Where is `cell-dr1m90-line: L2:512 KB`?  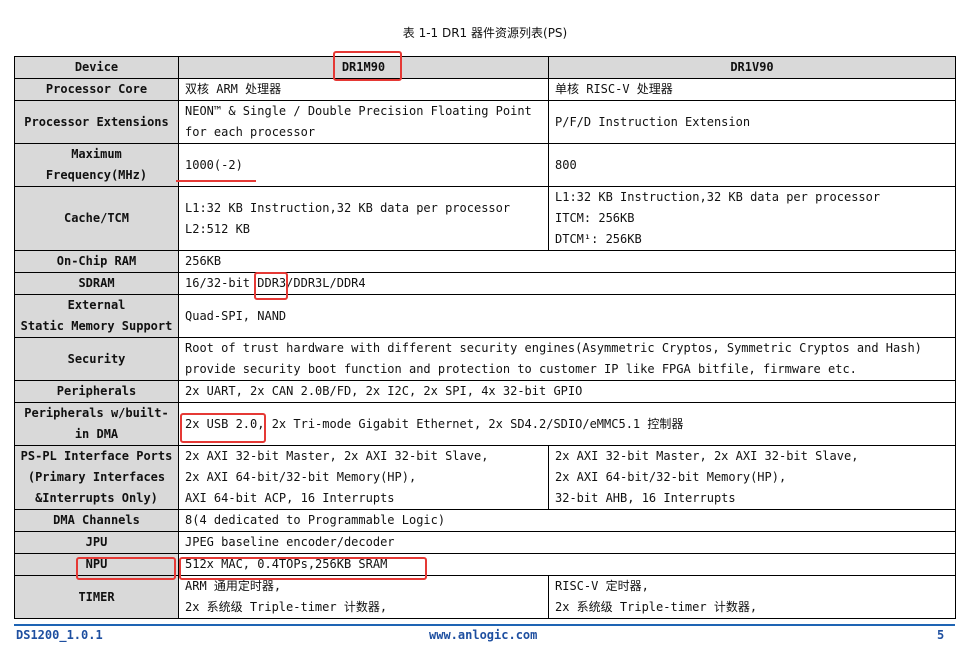
cell-dr1m90-line: L2:512 KB is located at coordinates (218, 228).